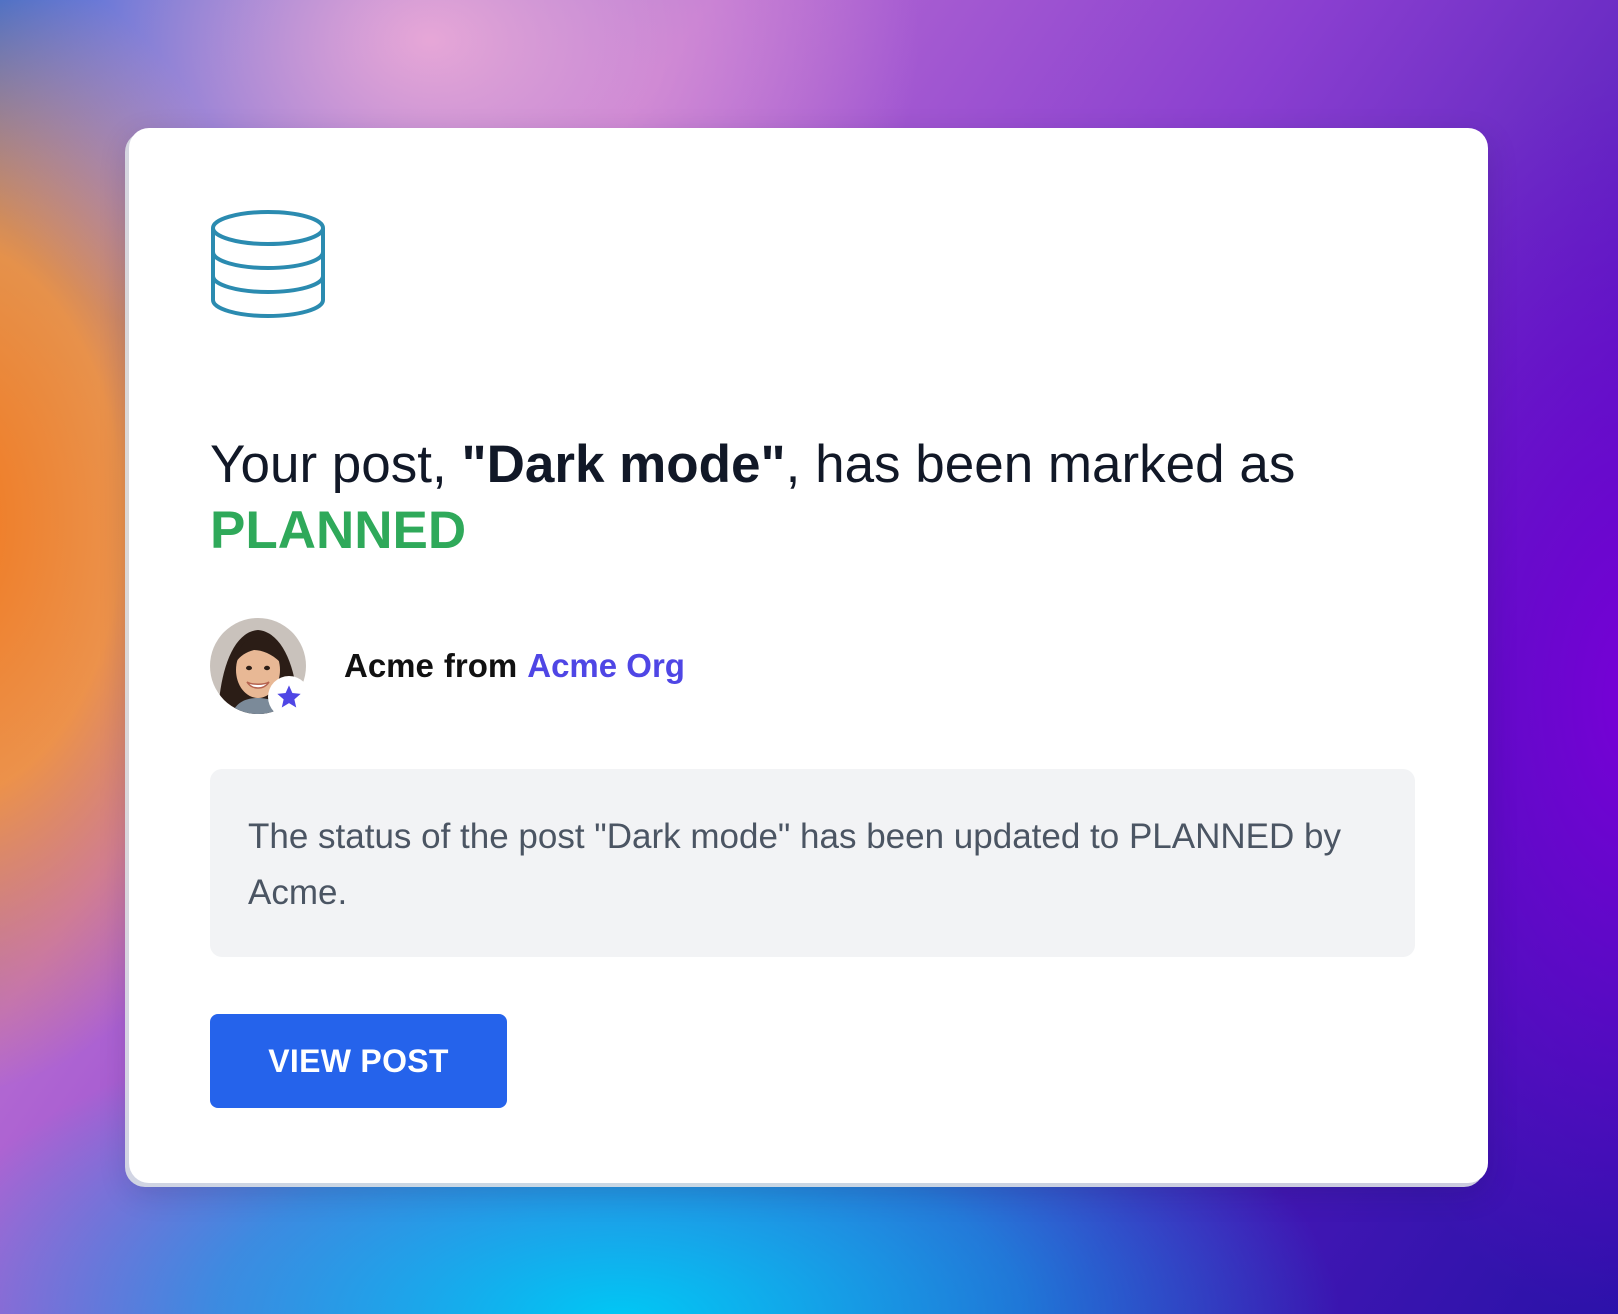 The image size is (1618, 1314). I want to click on status-label: PLANNED, so click(338, 530).